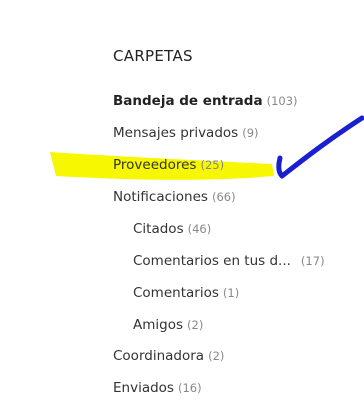 The height and width of the screenshot is (414, 364). I want to click on folder-item-private-messages: Mensajes privados 9, so click(186, 133).